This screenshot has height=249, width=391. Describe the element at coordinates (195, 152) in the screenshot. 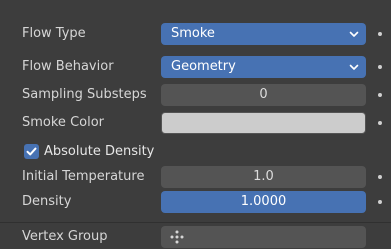

I see `absolute-density-row: Absolute Density` at that location.